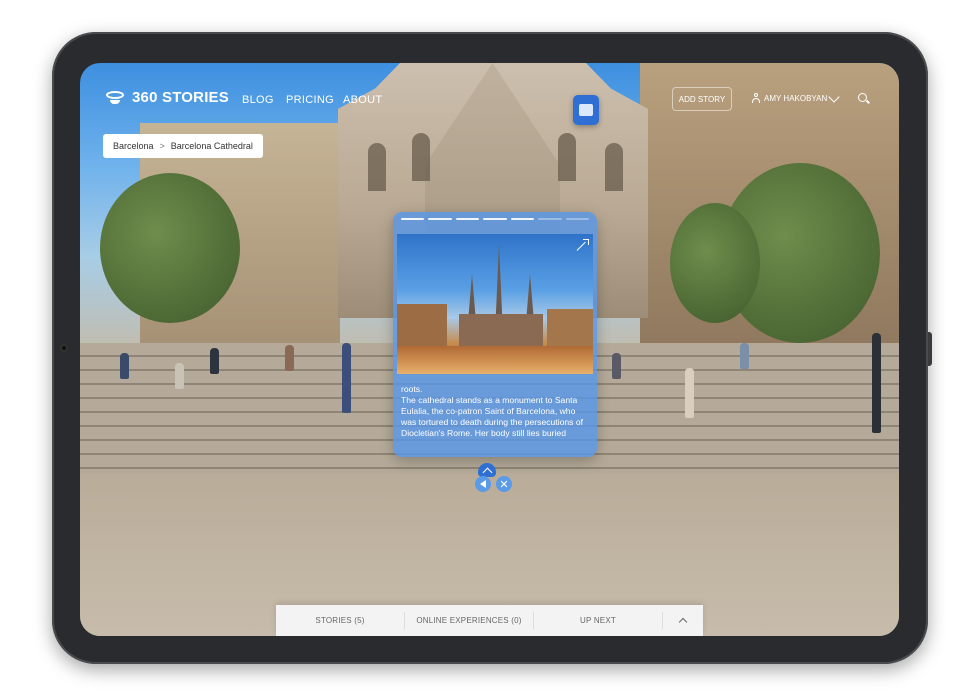 The height and width of the screenshot is (699, 979). I want to click on breadcrumb: Barcelona > Barcelona Cathedral, so click(183, 146).